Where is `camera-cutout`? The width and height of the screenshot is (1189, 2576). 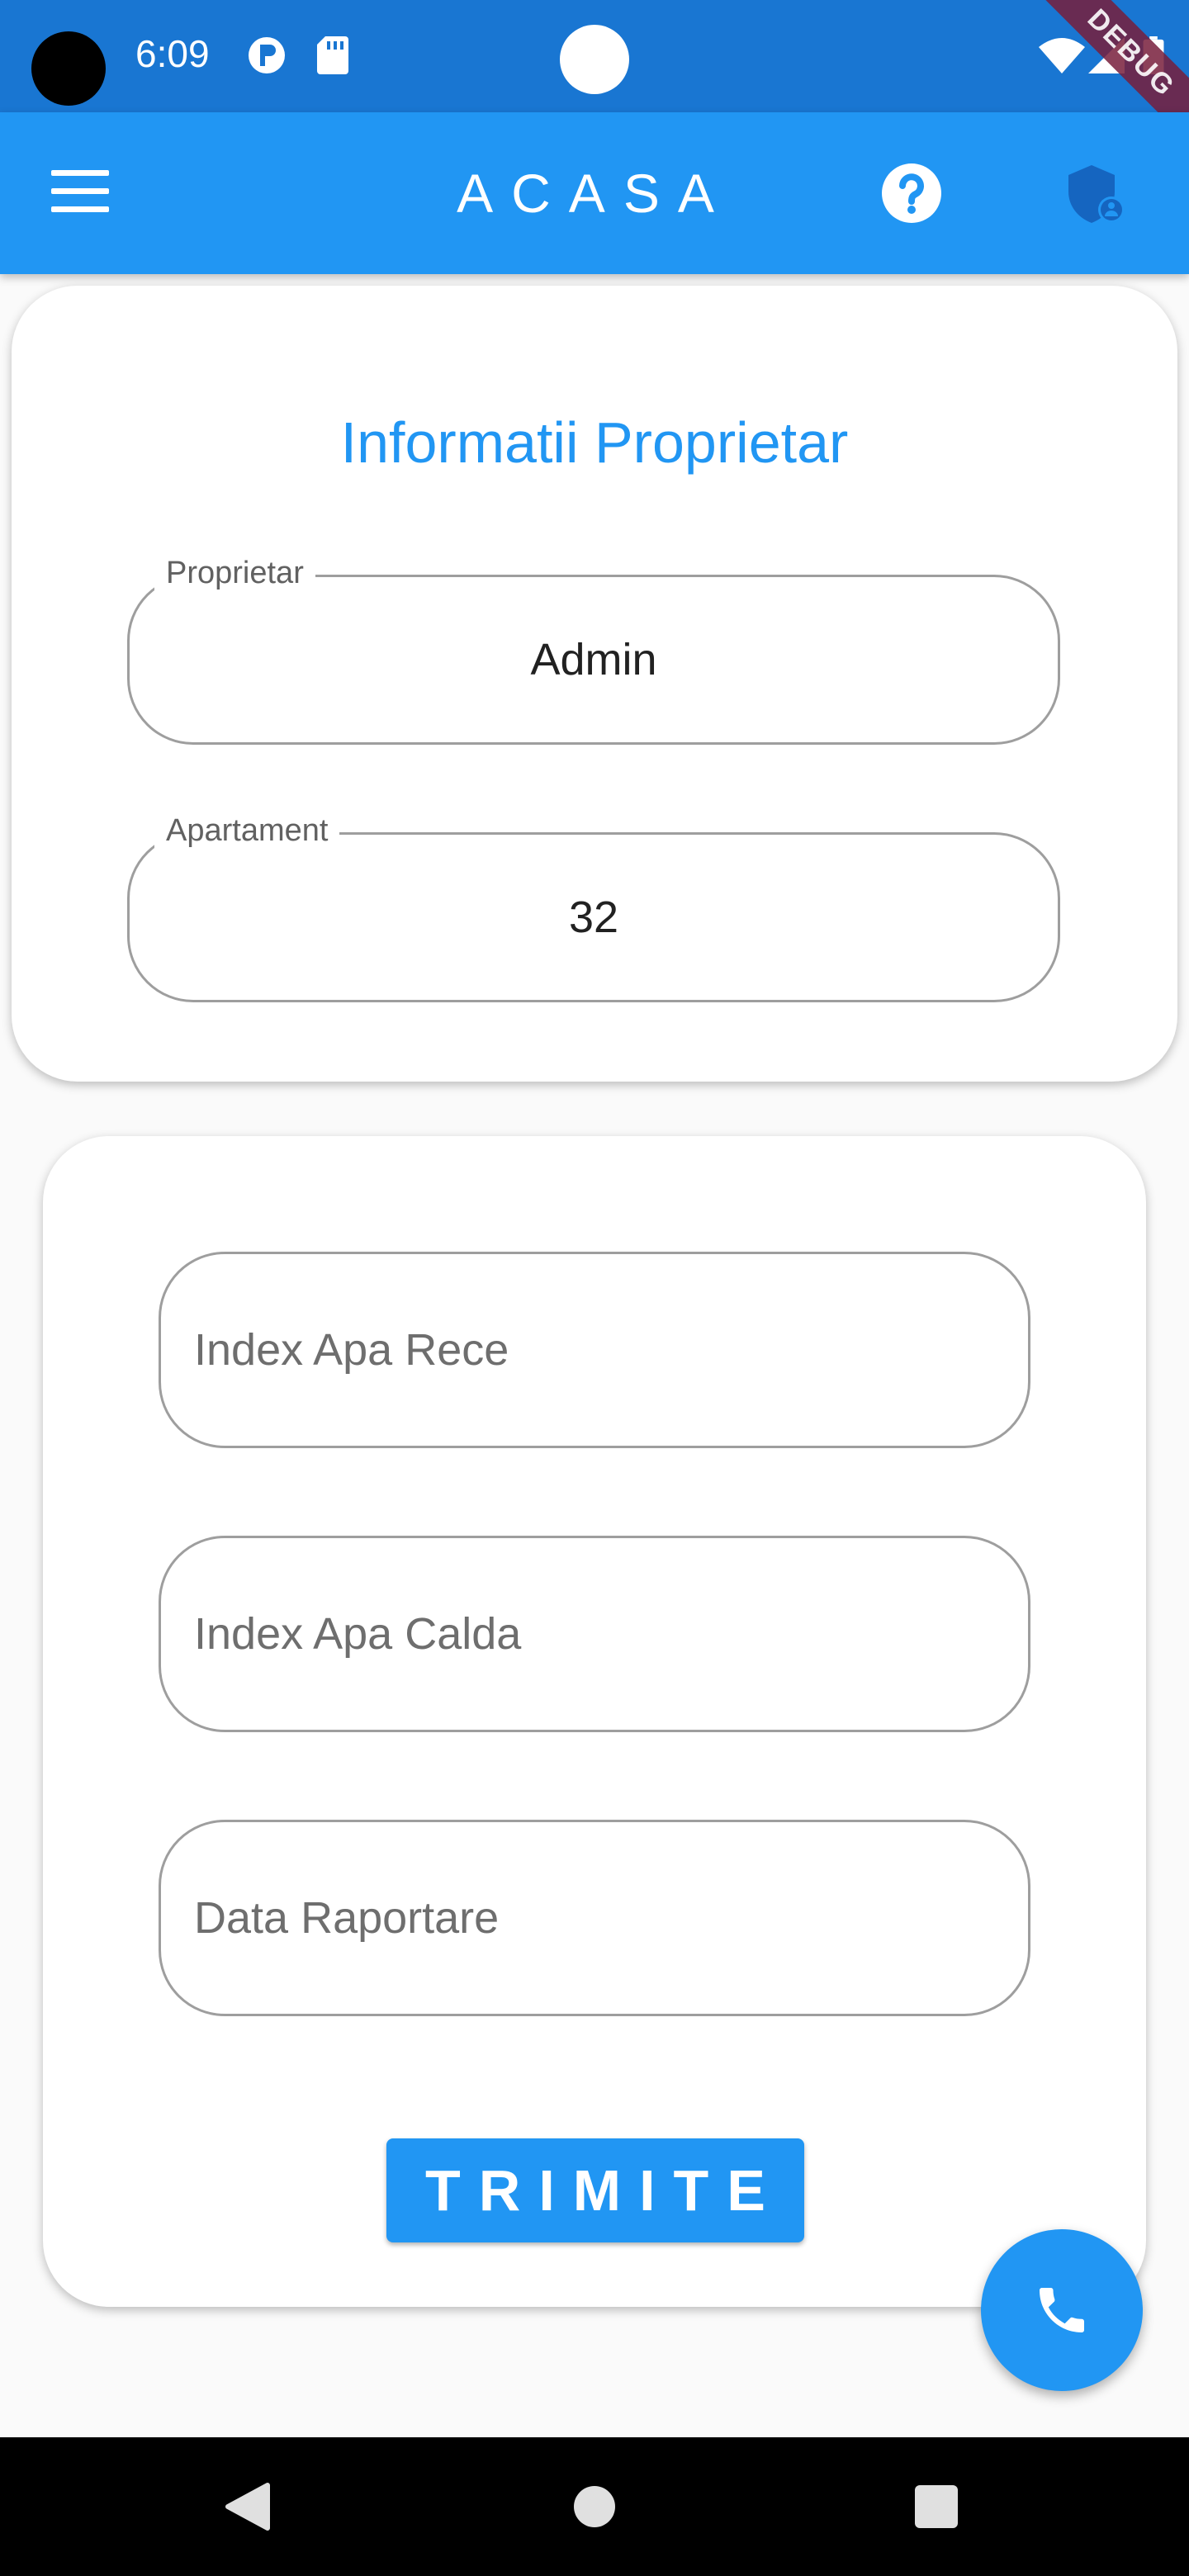 camera-cutout is located at coordinates (68, 68).